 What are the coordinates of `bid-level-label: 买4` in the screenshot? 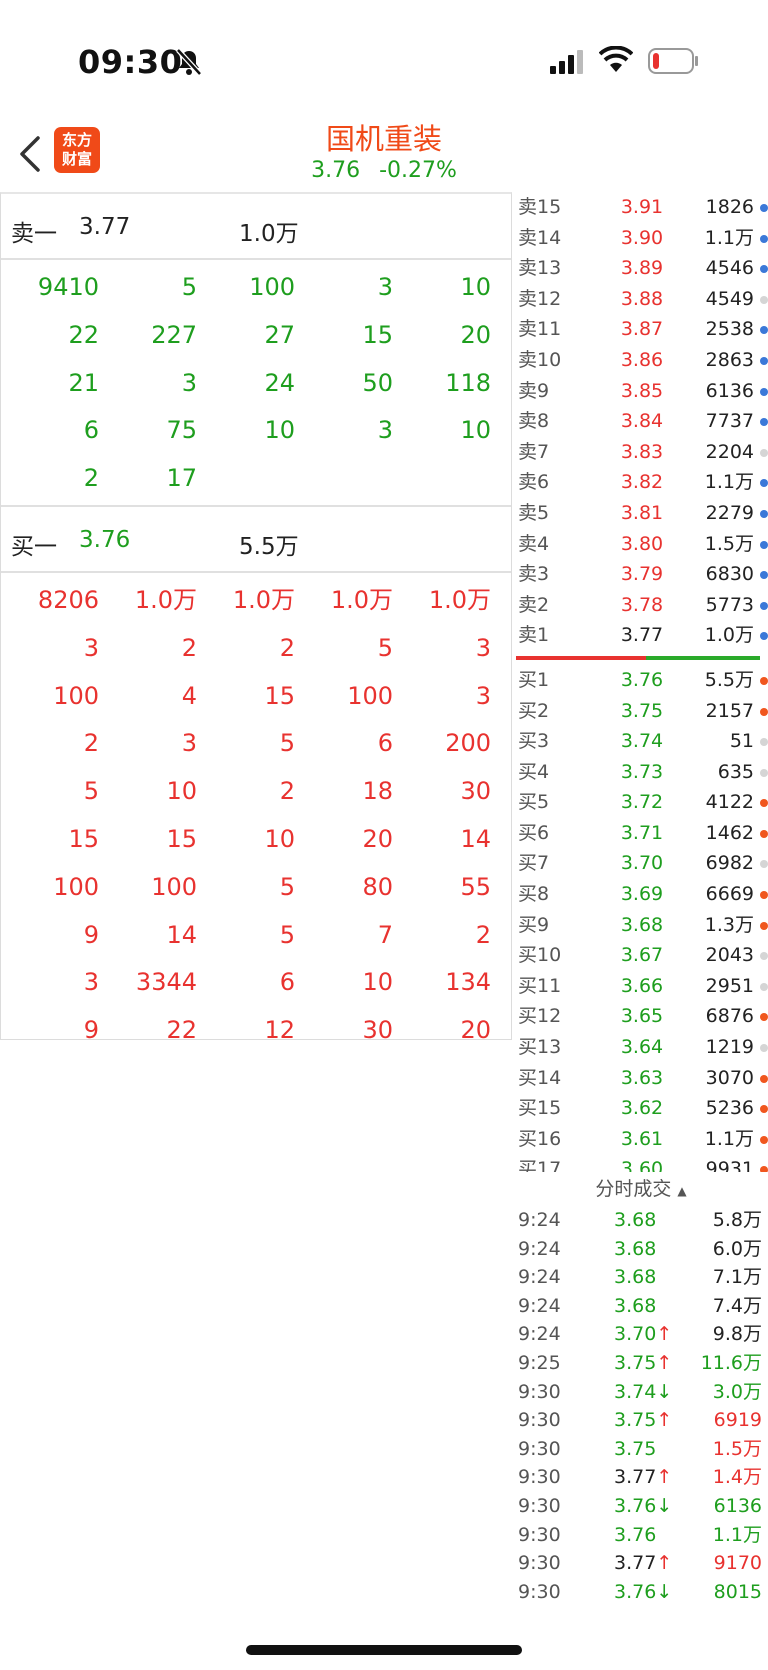 It's located at (534, 771).